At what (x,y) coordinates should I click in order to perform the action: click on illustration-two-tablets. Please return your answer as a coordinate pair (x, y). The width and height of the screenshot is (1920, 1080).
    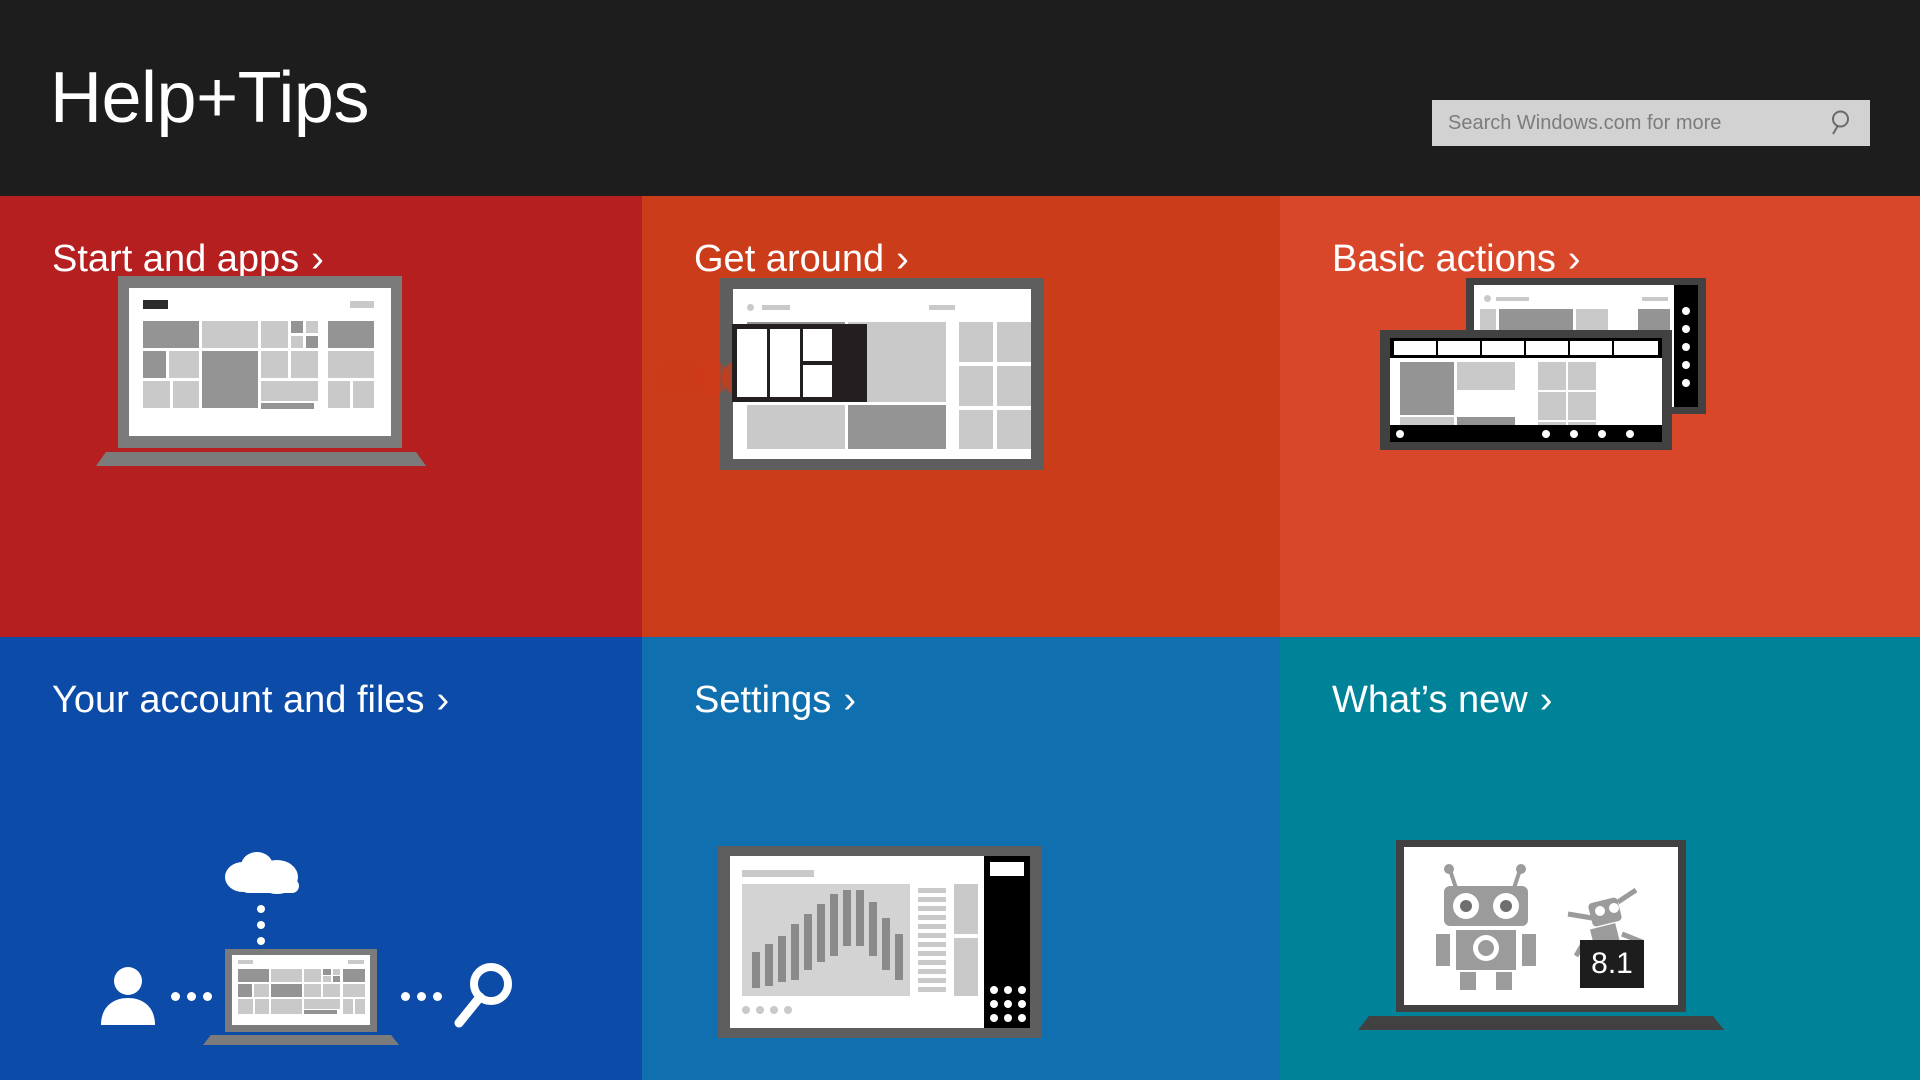
    Looking at the image, I should click on (1650, 378).